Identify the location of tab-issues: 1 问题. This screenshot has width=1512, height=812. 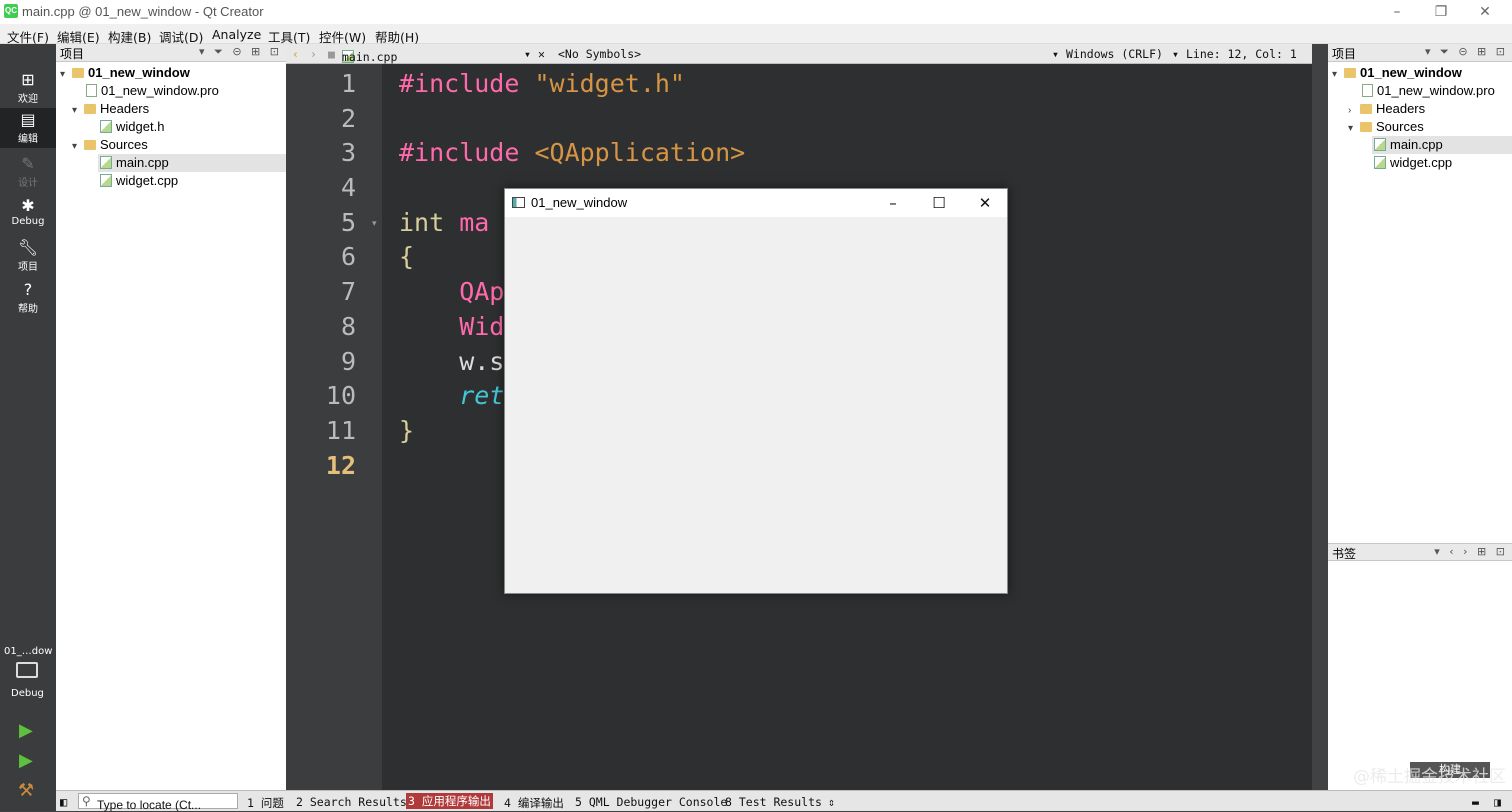
(265, 803).